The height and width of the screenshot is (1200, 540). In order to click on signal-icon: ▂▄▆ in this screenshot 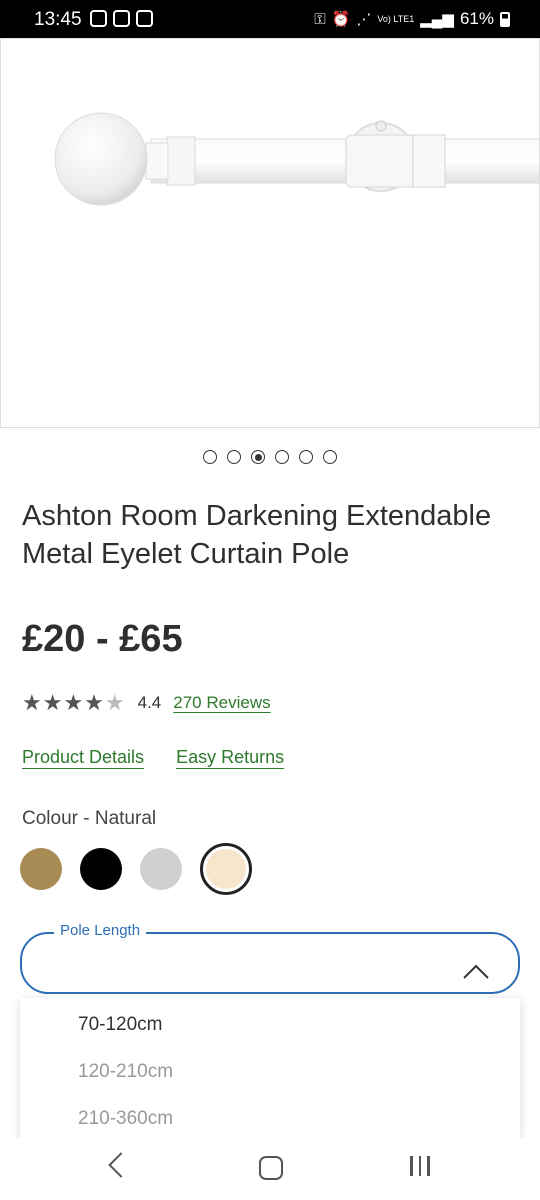, I will do `click(437, 19)`.